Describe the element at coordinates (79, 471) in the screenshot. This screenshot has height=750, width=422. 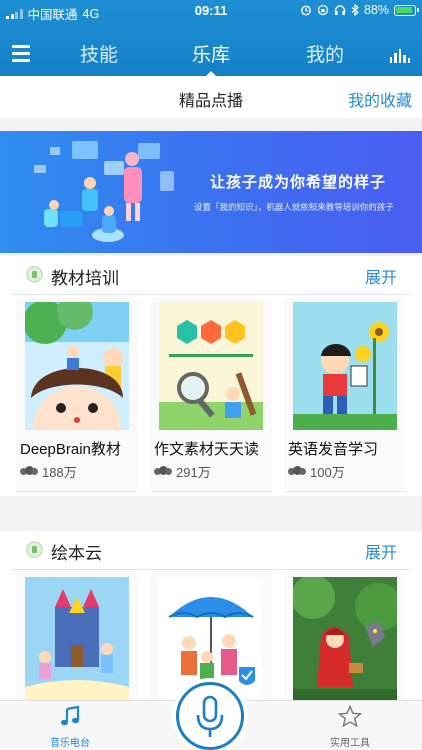
I see `play-count: 188万` at that location.